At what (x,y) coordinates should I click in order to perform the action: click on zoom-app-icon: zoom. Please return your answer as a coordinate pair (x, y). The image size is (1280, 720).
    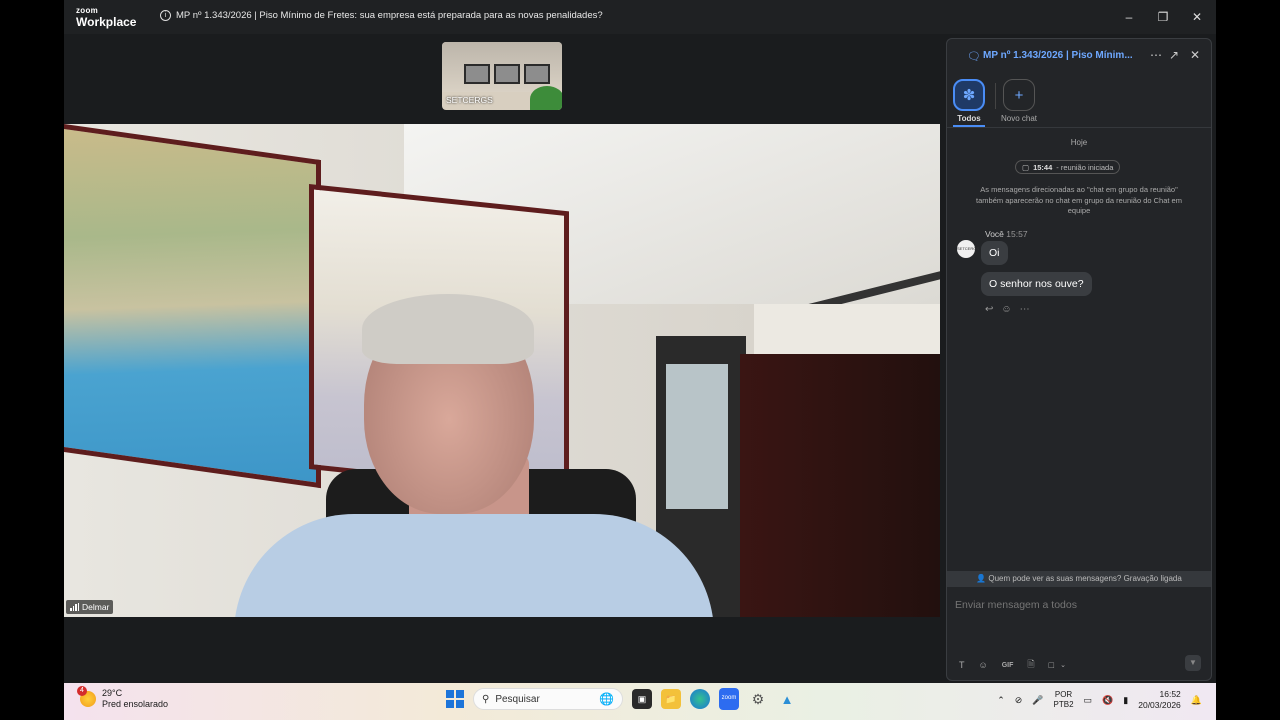
    Looking at the image, I should click on (729, 699).